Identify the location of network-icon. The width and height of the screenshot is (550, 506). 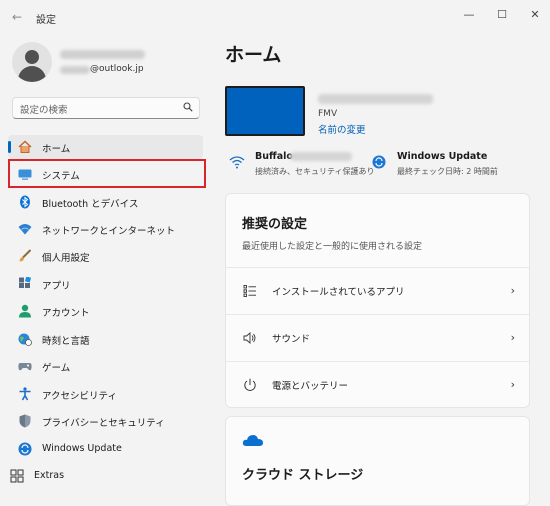
(25, 229).